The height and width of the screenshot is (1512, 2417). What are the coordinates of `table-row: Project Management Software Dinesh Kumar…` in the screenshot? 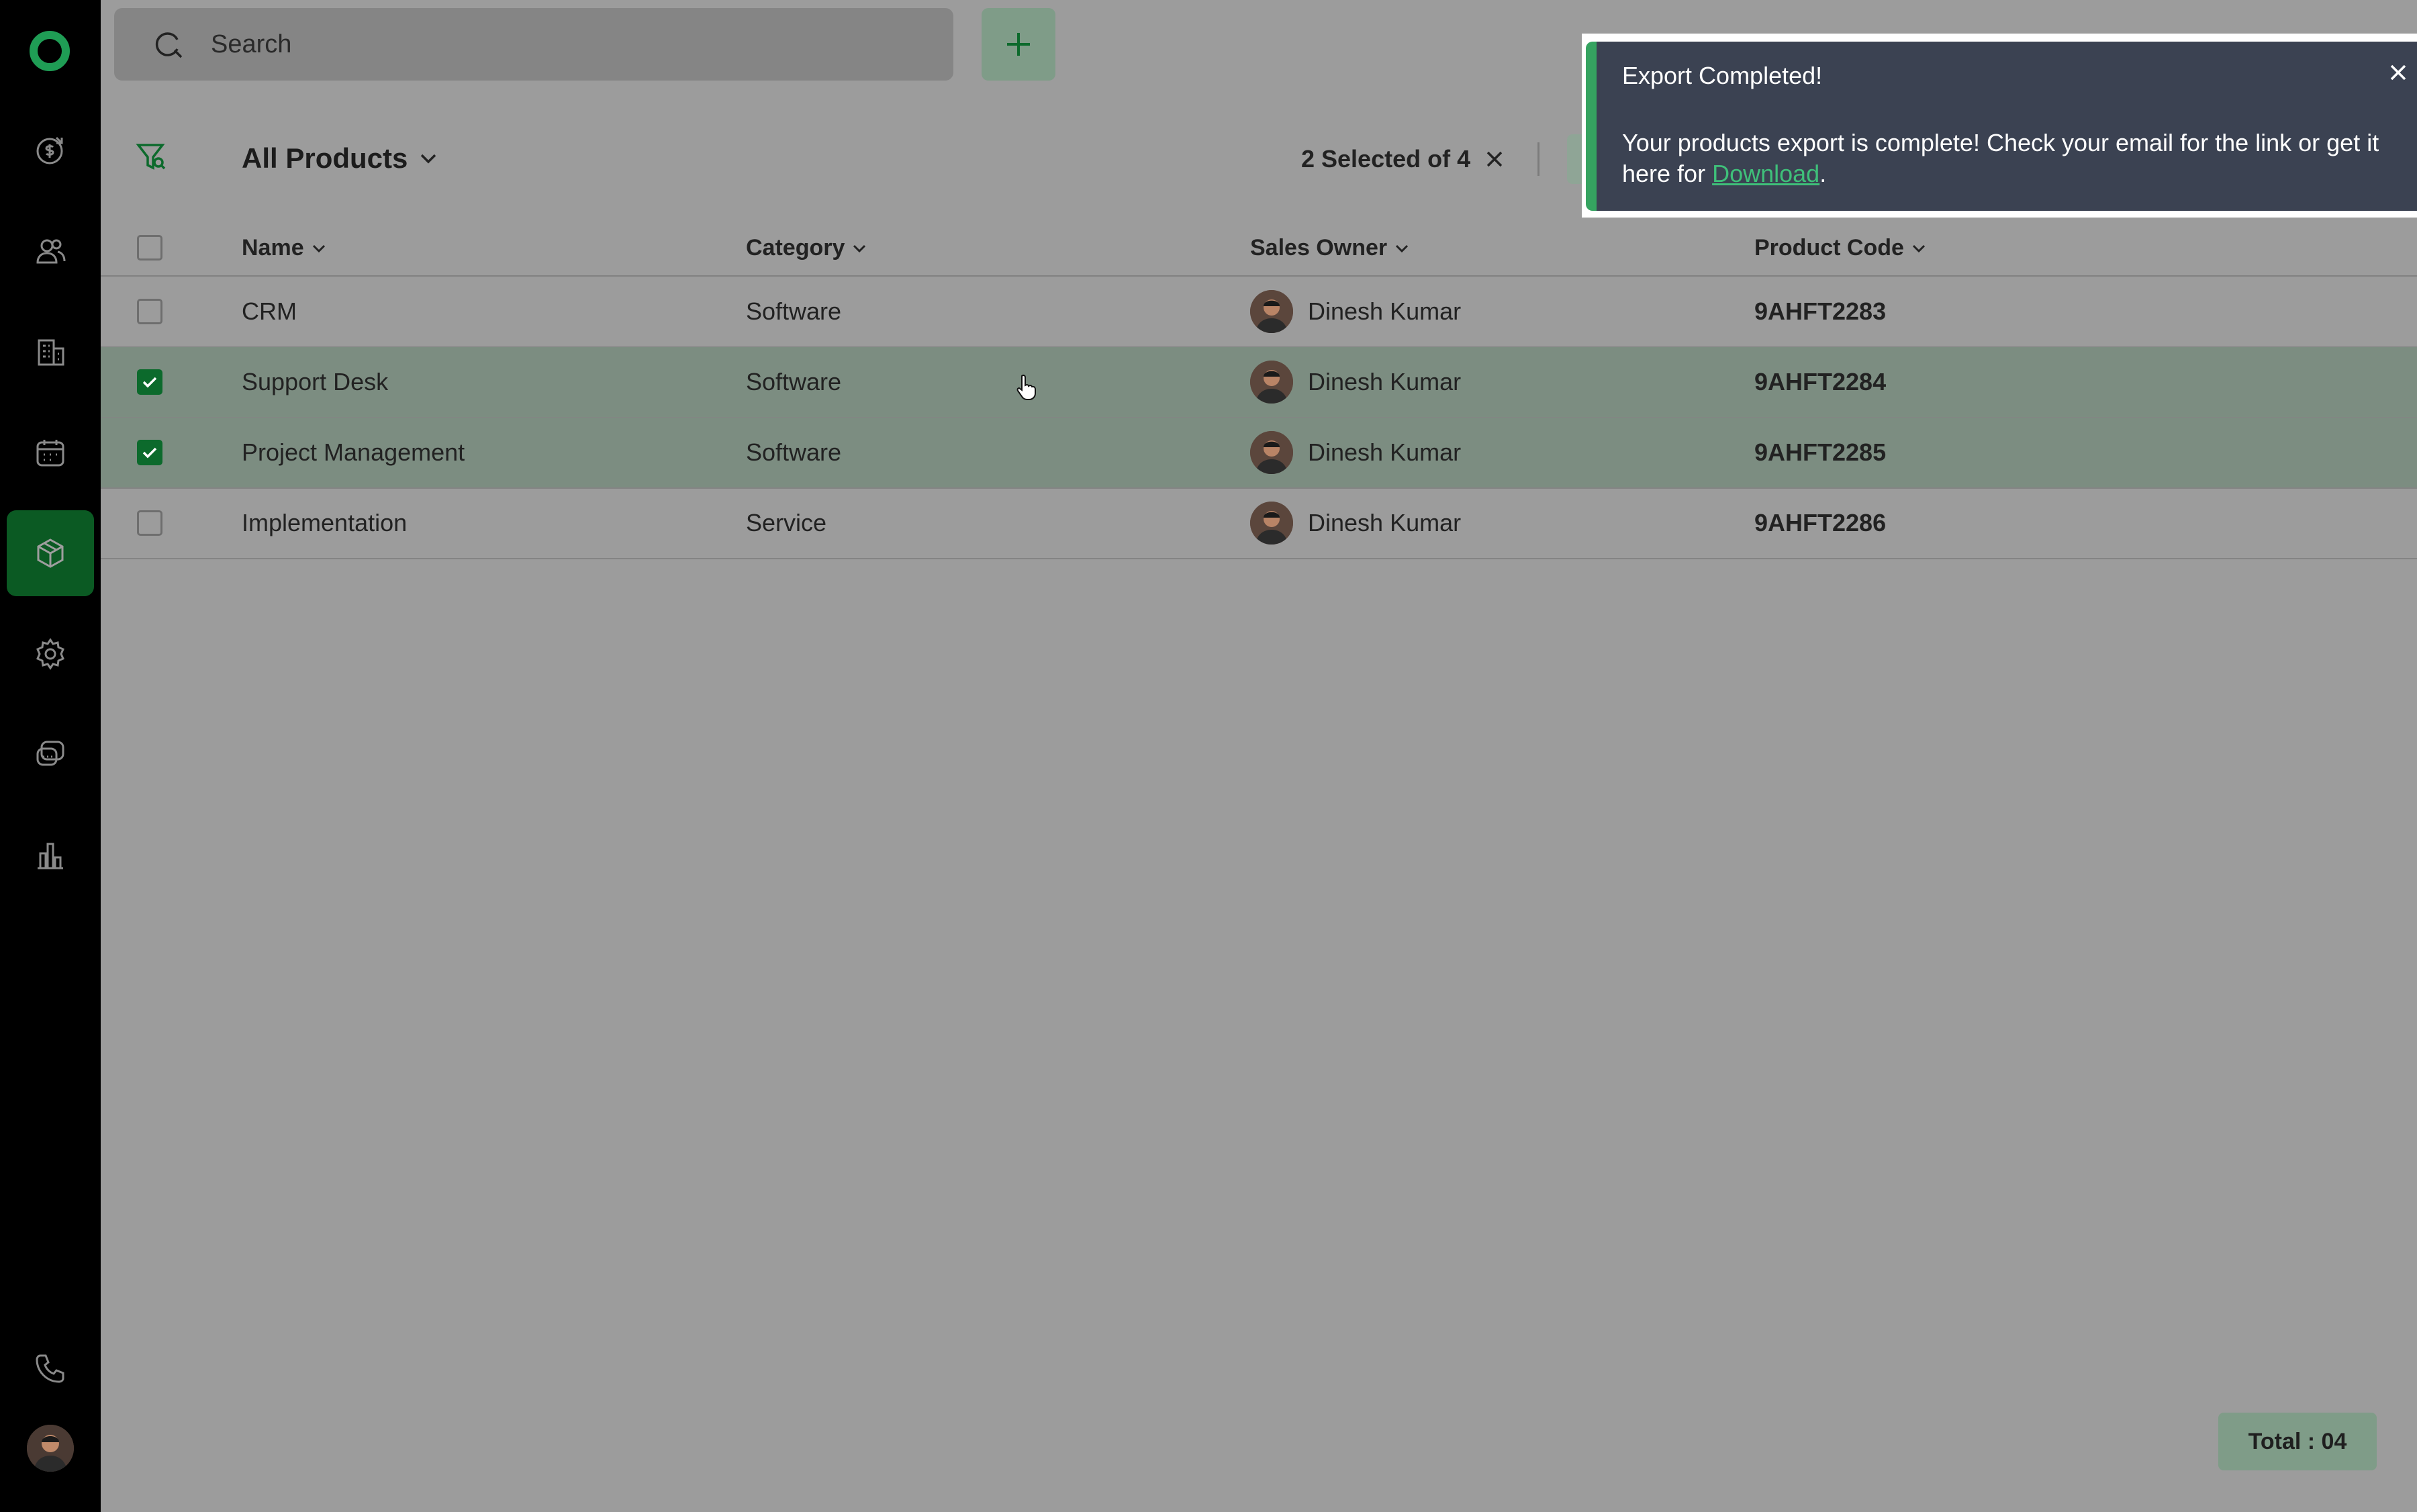 It's located at (1259, 453).